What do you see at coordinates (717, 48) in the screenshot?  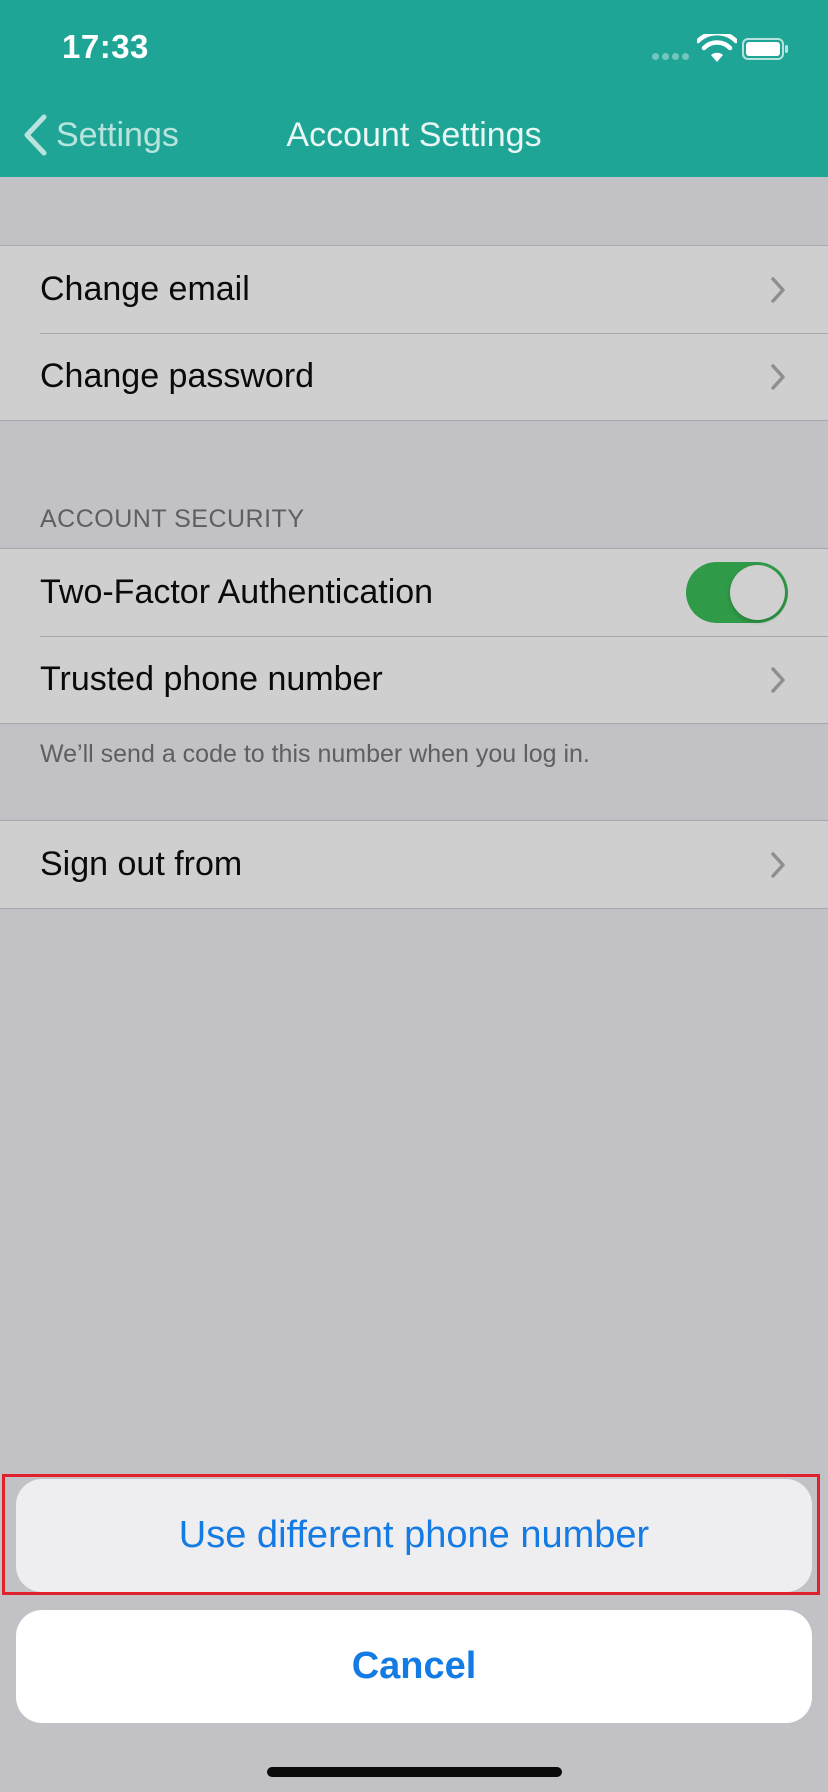 I see `wifi-icon` at bounding box center [717, 48].